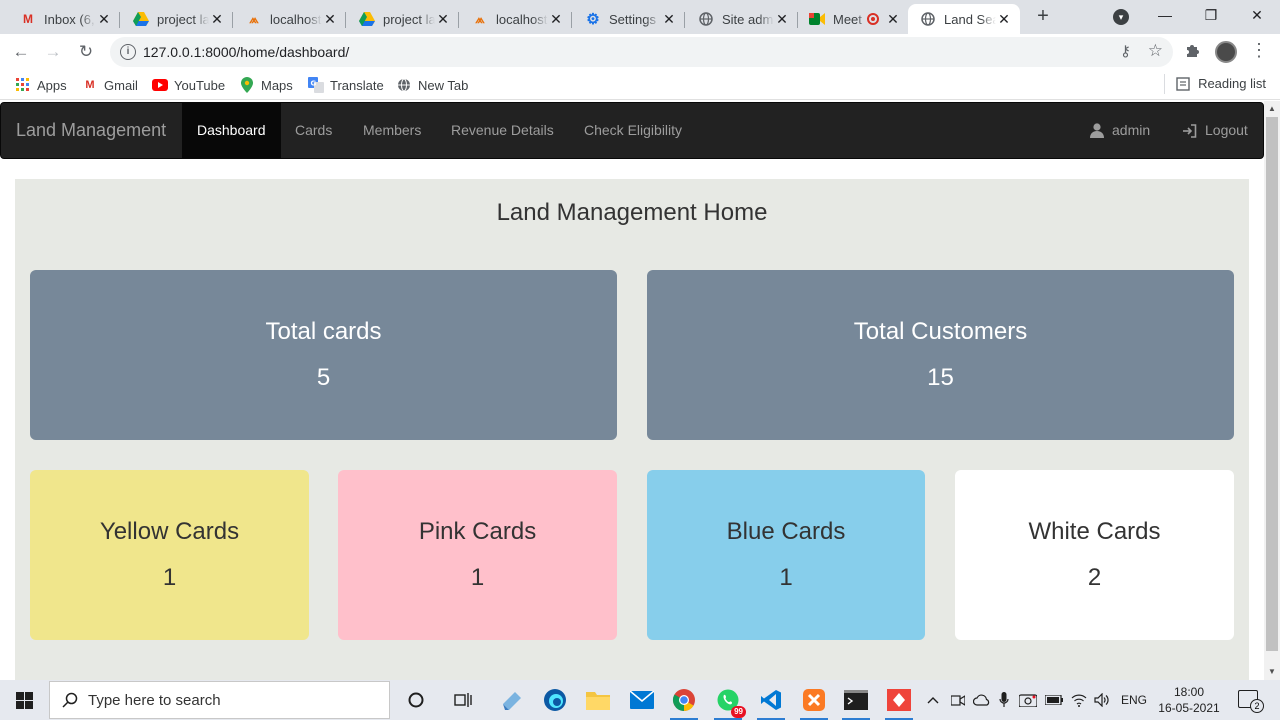 The height and width of the screenshot is (720, 1280). Describe the element at coordinates (853, 19) in the screenshot. I see `tab-meet: Meet ✕` at that location.